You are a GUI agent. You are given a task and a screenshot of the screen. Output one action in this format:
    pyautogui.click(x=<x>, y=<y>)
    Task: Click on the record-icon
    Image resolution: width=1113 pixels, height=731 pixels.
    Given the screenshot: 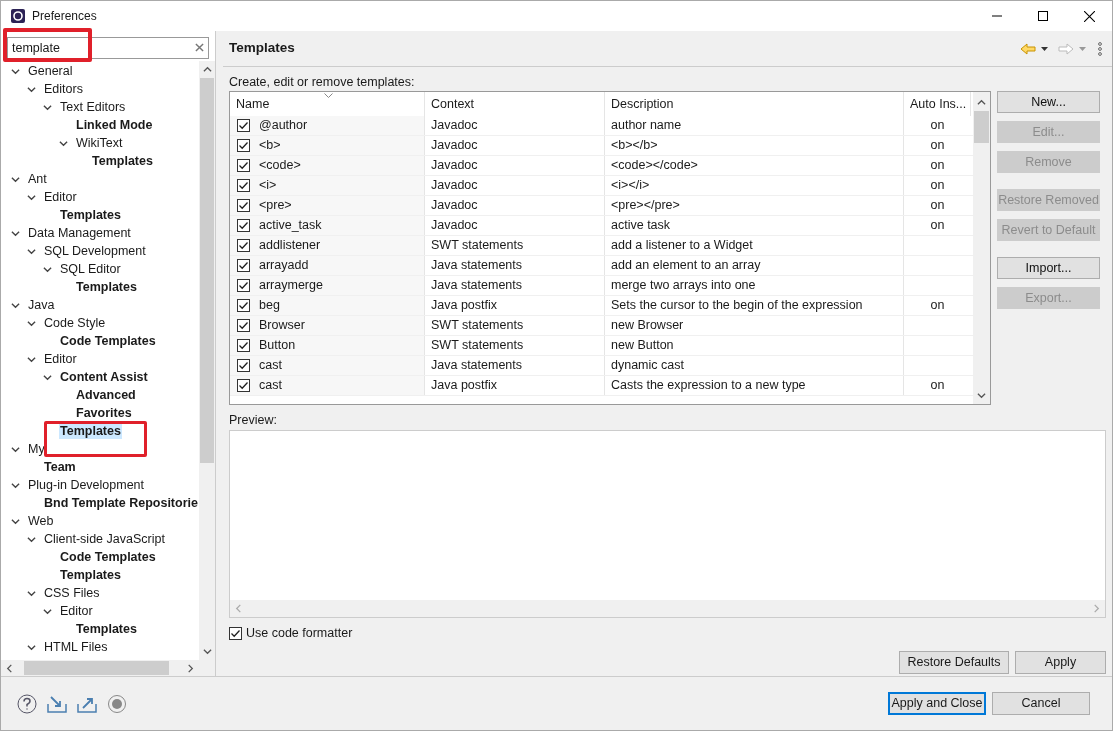 What is the action you would take?
    pyautogui.click(x=117, y=703)
    